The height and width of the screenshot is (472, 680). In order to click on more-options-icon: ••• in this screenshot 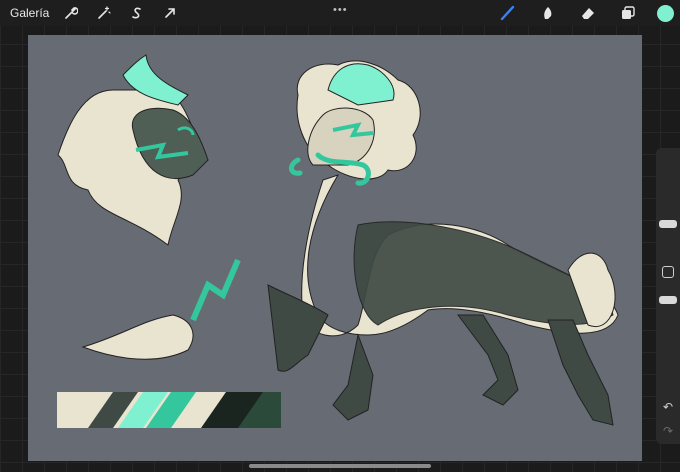, I will do `click(340, 10)`.